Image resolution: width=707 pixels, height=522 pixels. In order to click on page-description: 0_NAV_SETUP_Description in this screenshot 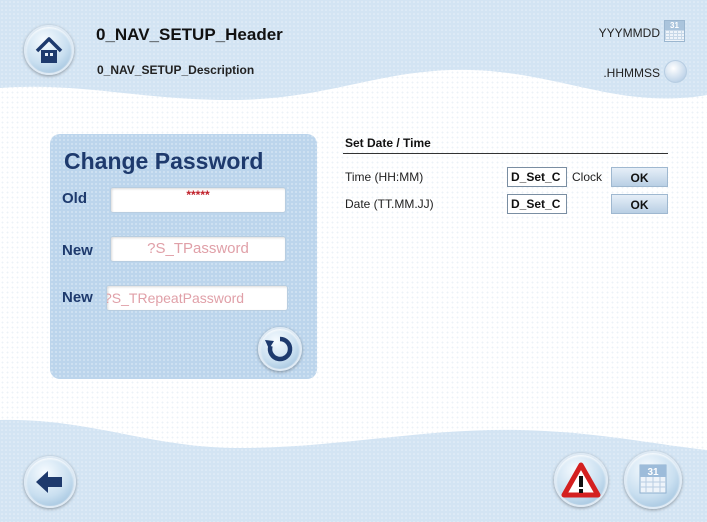, I will do `click(176, 70)`.